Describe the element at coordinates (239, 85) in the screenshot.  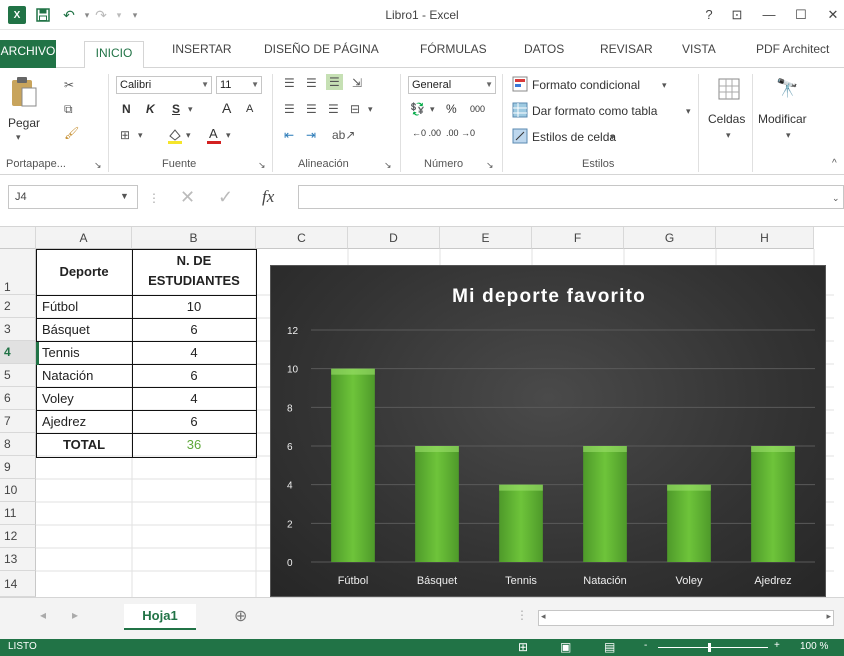
I see `font-size-combo: 11 ▼` at that location.